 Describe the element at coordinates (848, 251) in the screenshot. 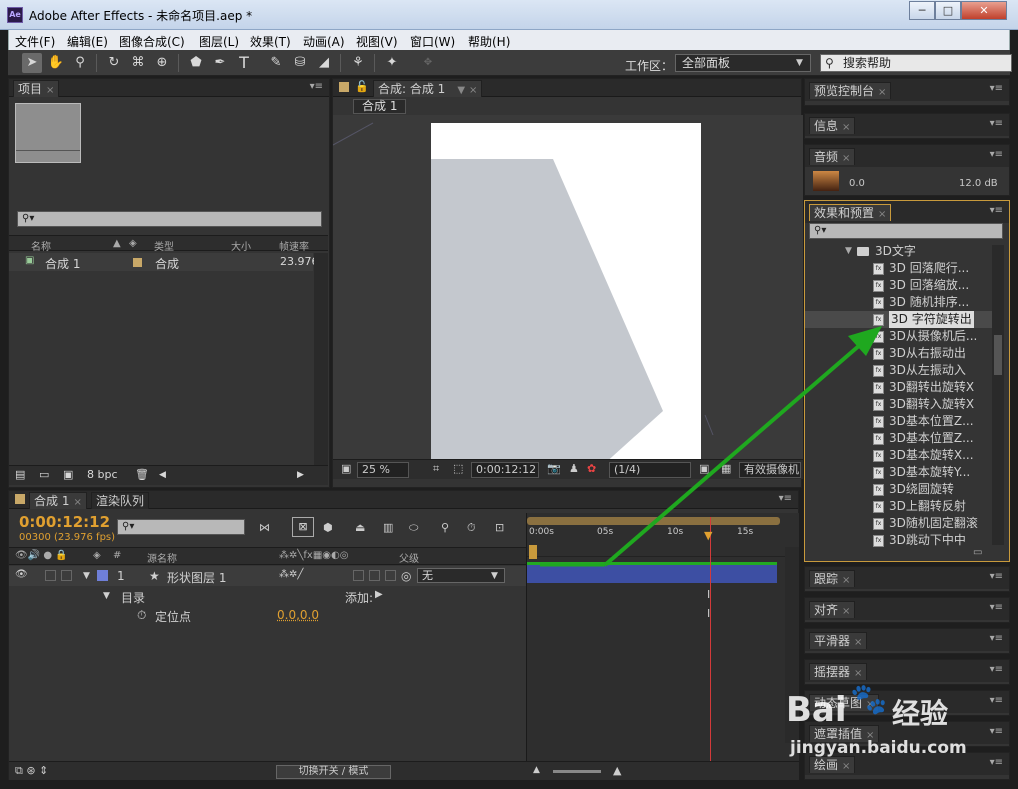

I see `expand-arrow-icon: ▼` at that location.